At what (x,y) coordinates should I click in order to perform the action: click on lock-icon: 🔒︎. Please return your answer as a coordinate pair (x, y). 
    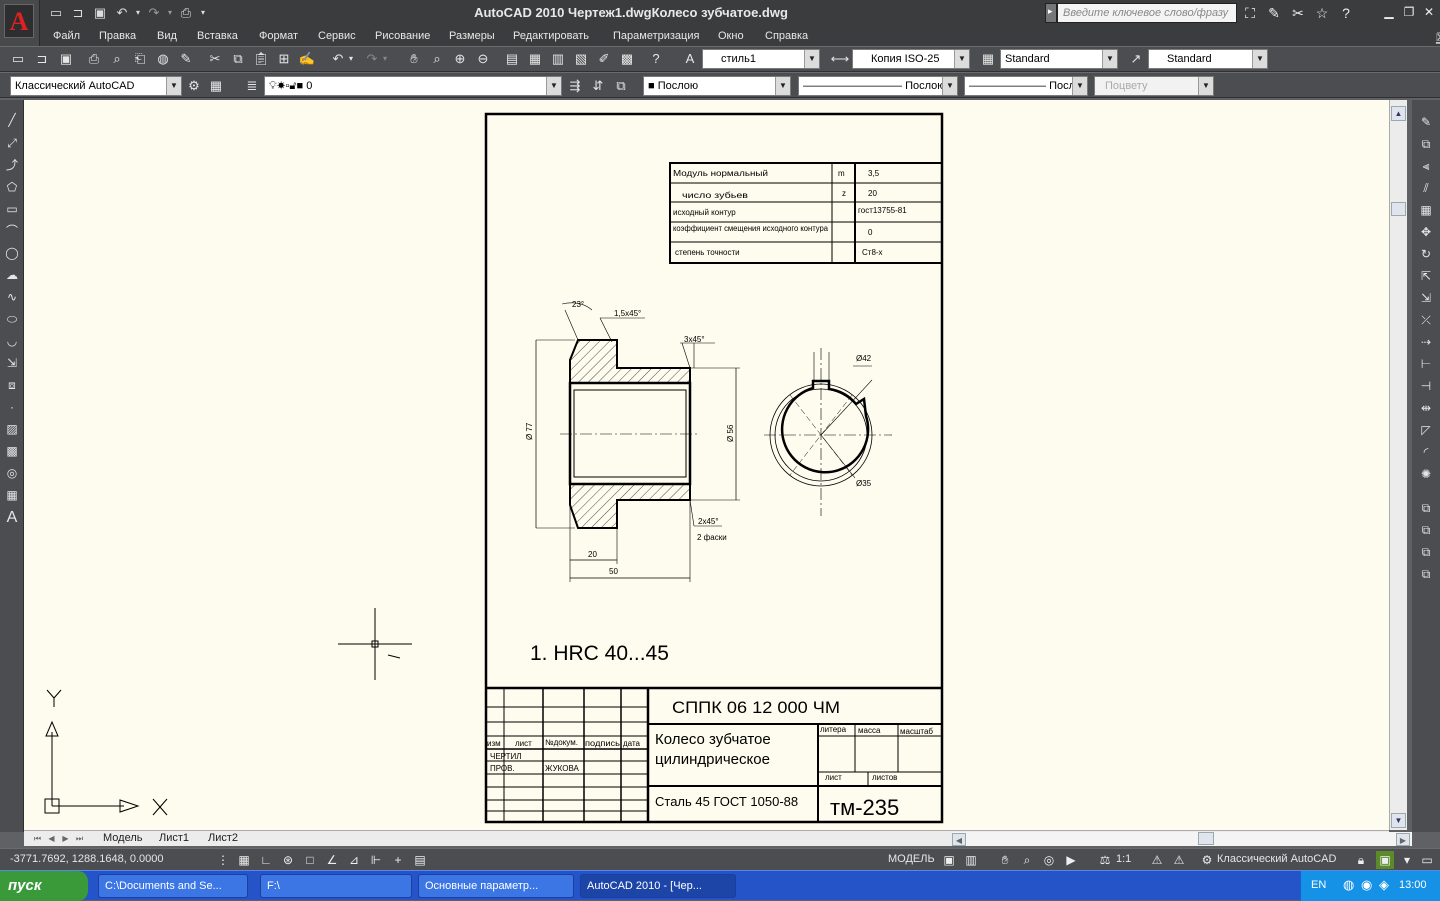
    Looking at the image, I should click on (1361, 860).